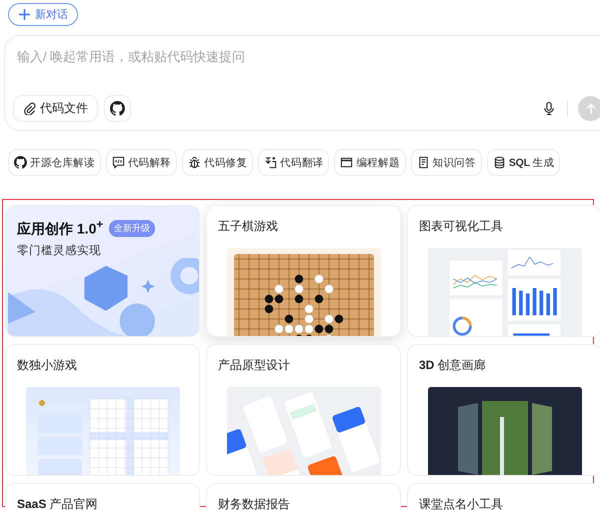 The height and width of the screenshot is (510, 600). I want to click on card-title: SaaS 产品官网, so click(57, 503).